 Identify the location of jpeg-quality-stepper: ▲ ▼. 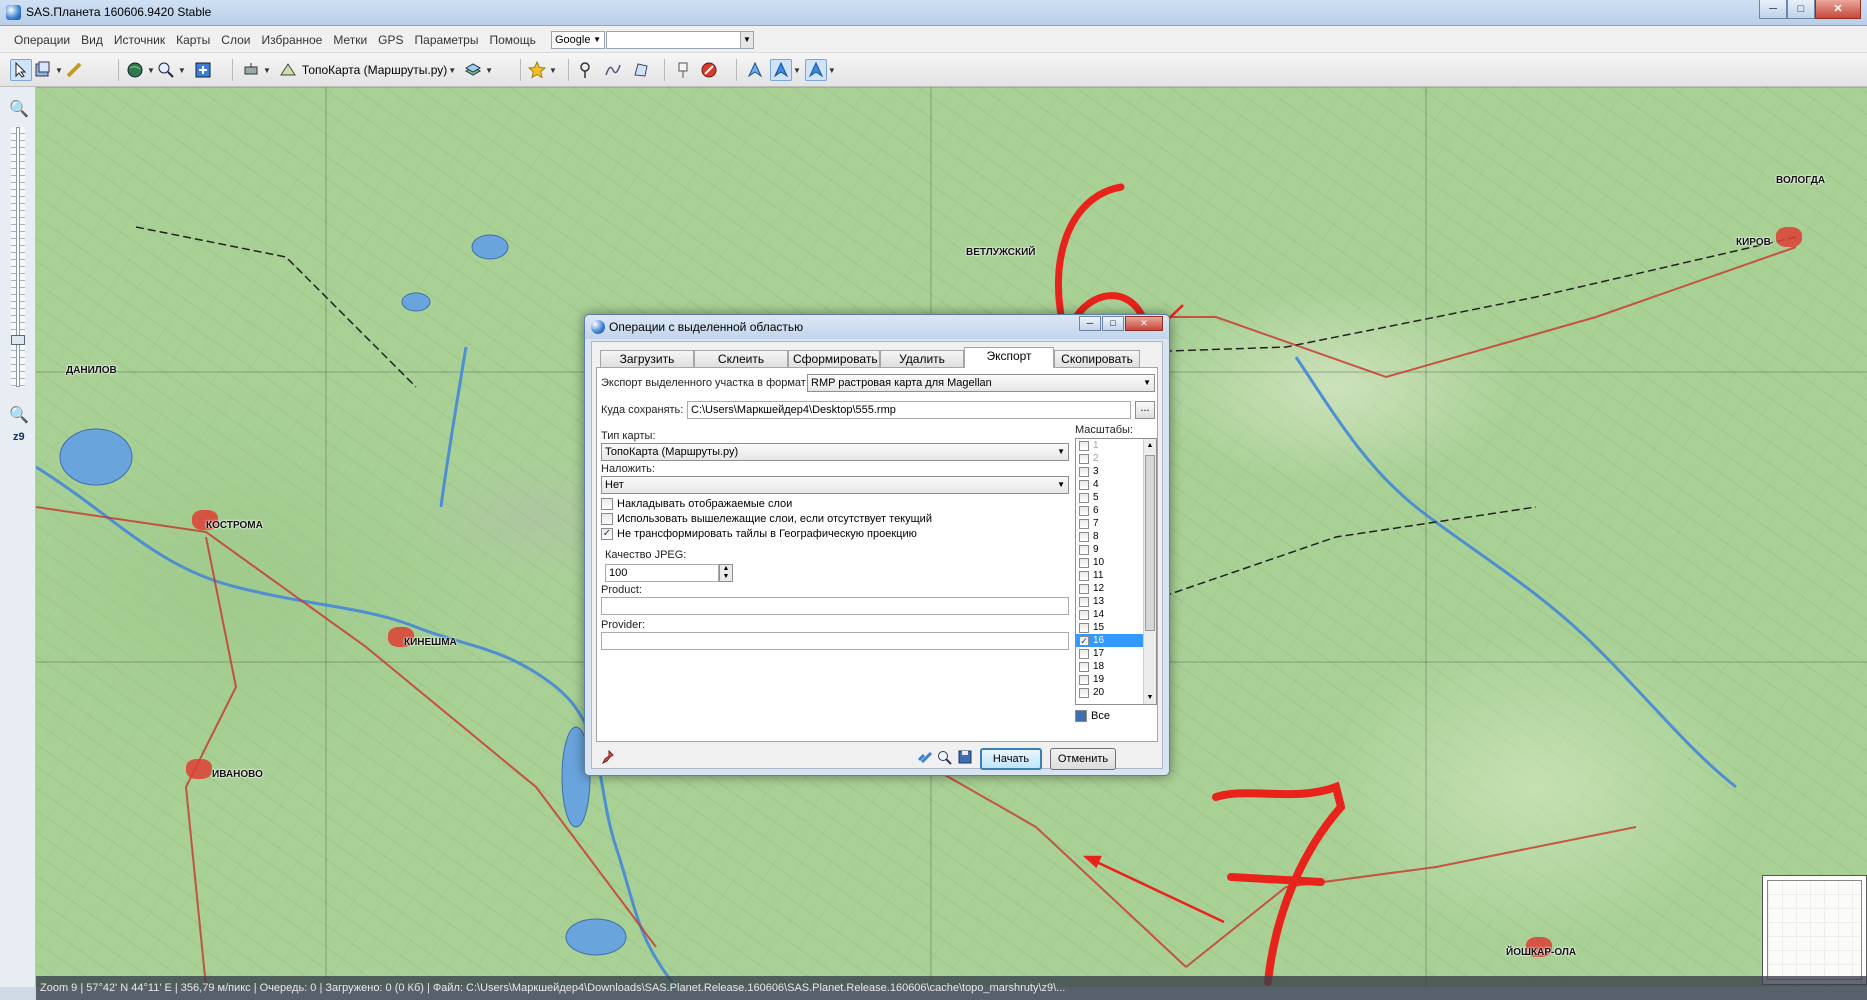
(726, 573).